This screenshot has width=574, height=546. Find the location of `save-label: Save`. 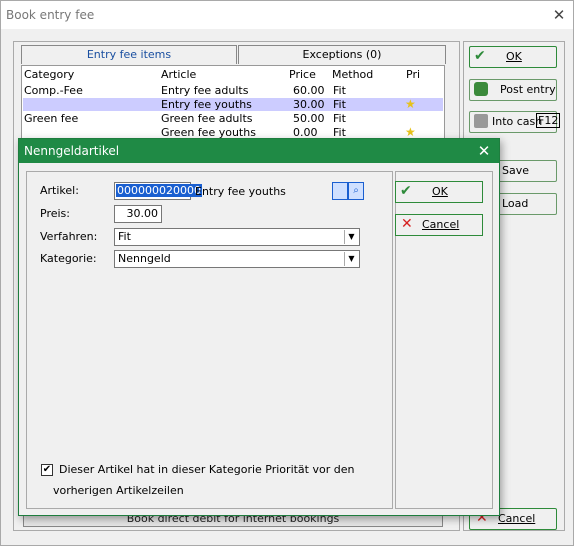

save-label: Save is located at coordinates (516, 170).